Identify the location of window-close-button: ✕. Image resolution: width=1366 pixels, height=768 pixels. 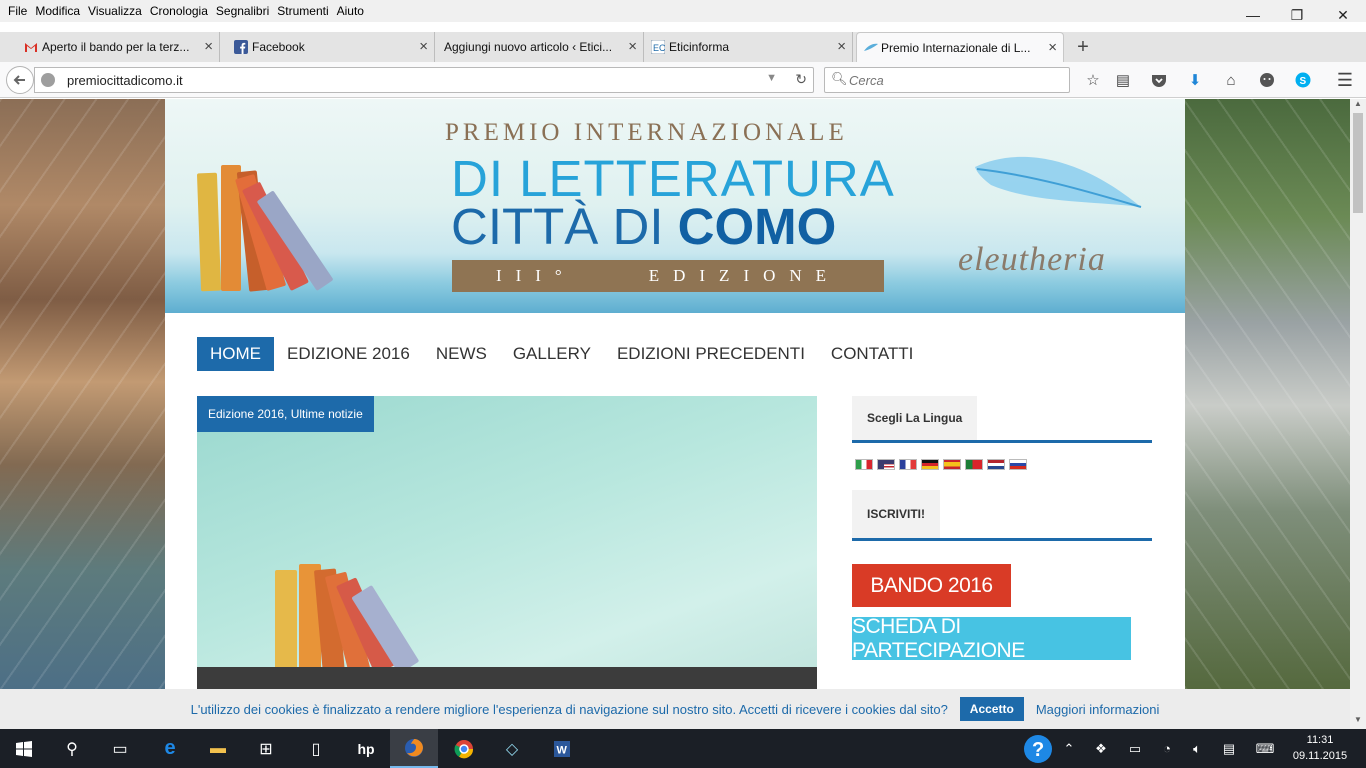
(1343, 15).